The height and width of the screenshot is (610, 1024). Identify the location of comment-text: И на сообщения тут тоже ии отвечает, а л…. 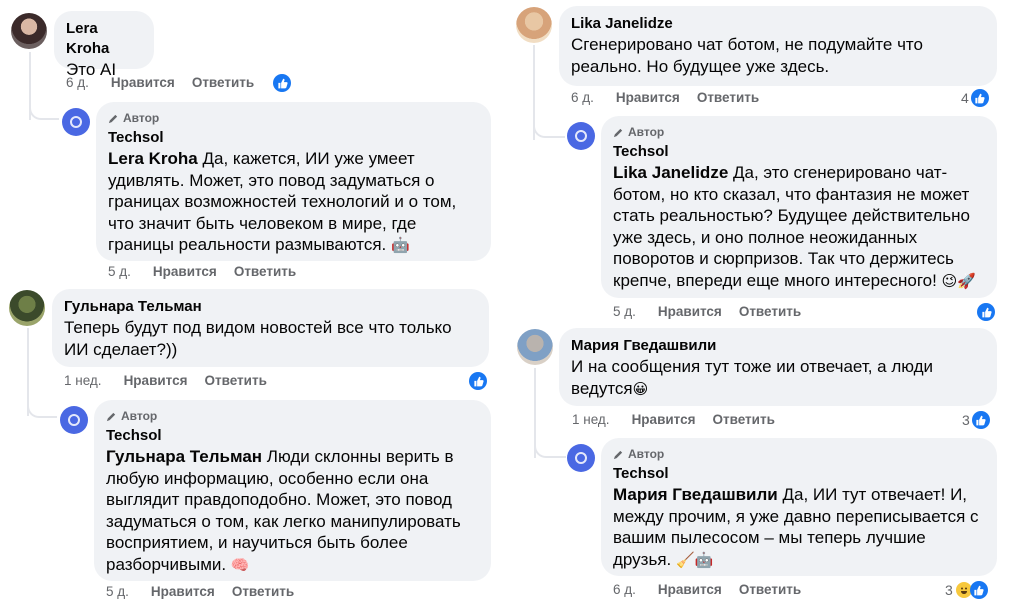
(752, 377).